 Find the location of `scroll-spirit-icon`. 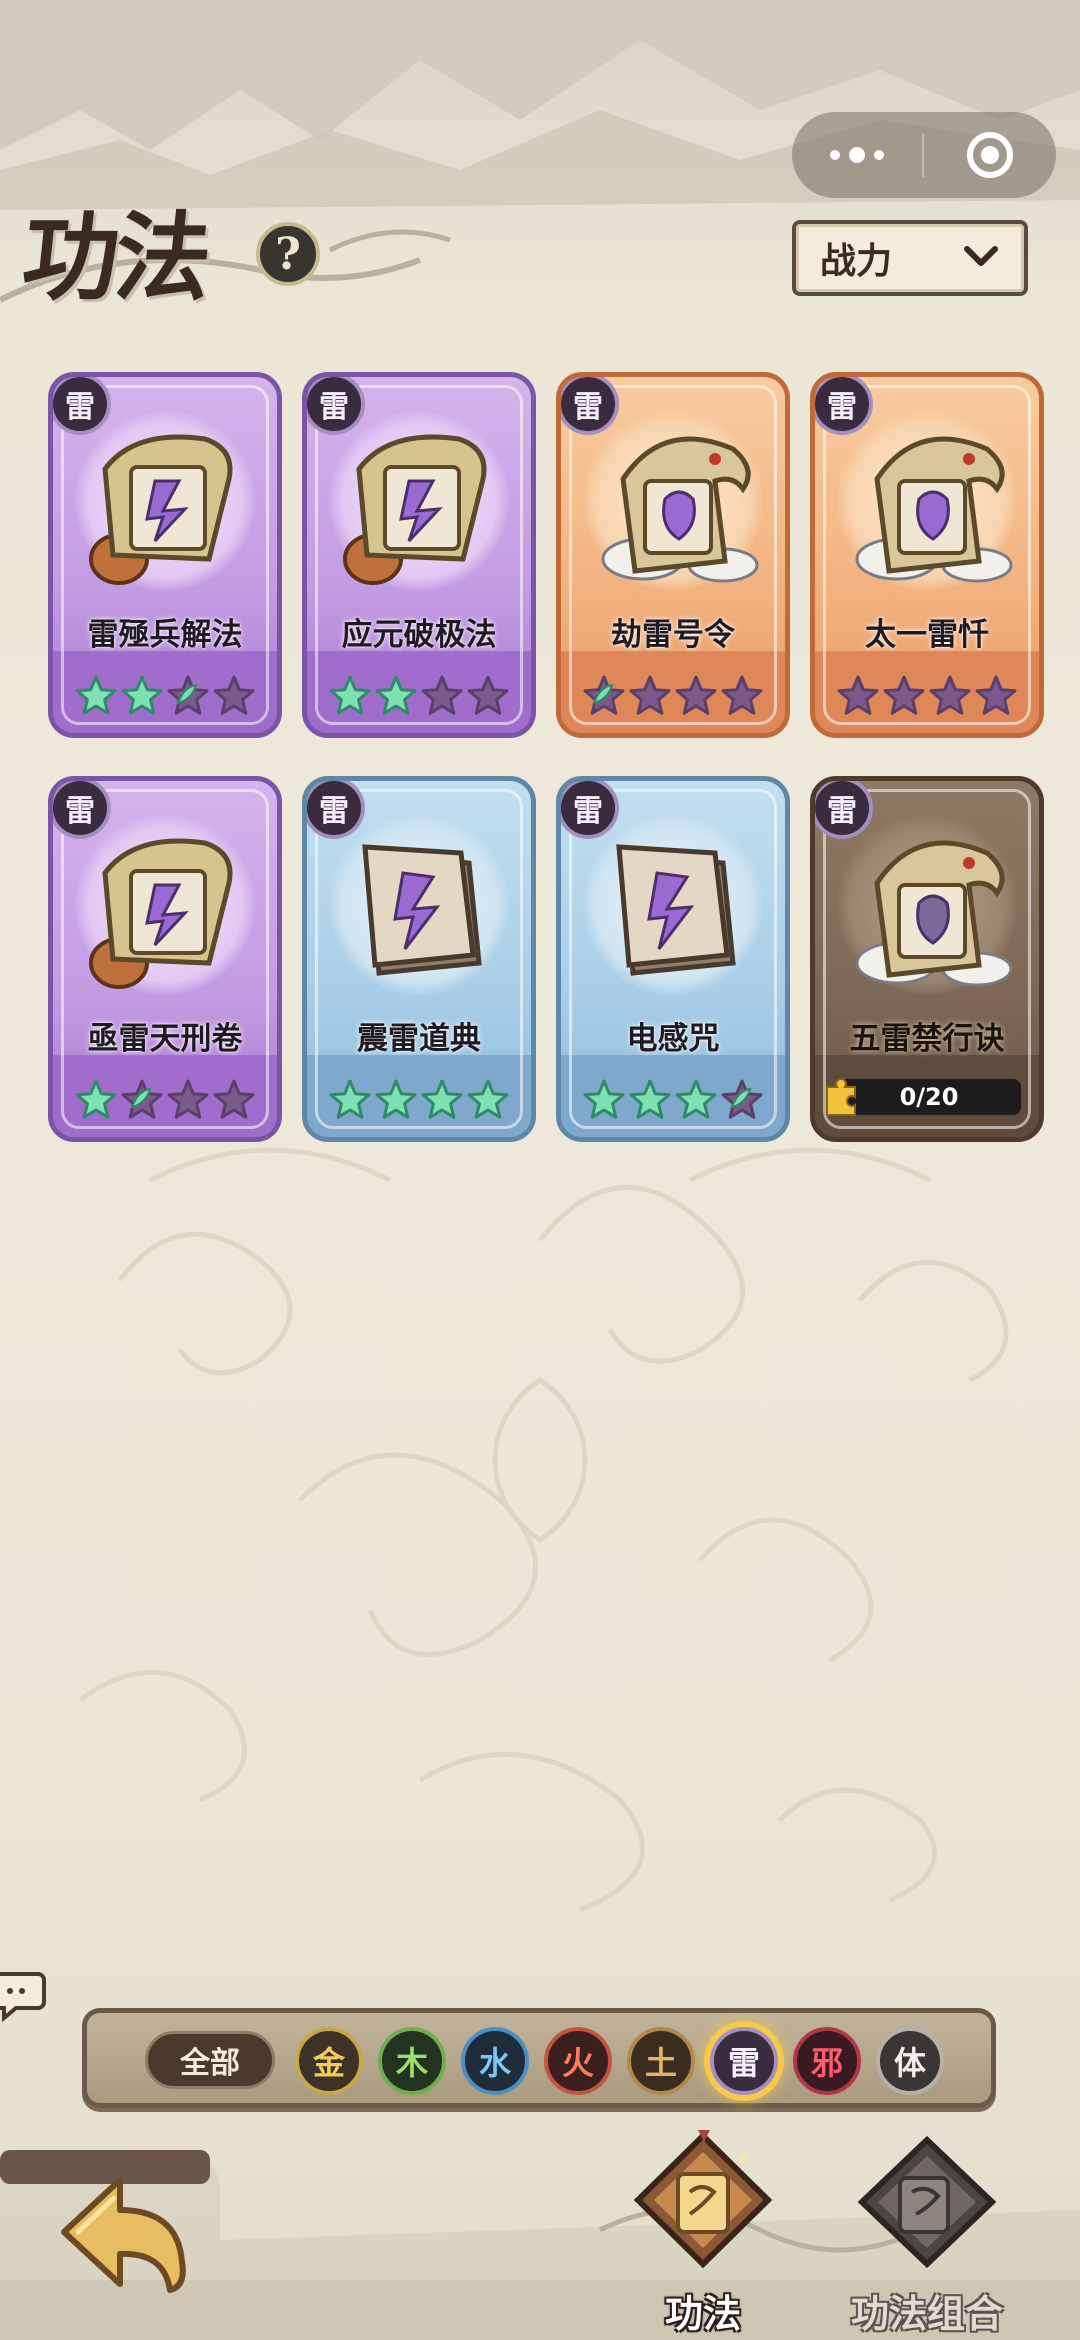

scroll-spirit-icon is located at coordinates (419, 504).